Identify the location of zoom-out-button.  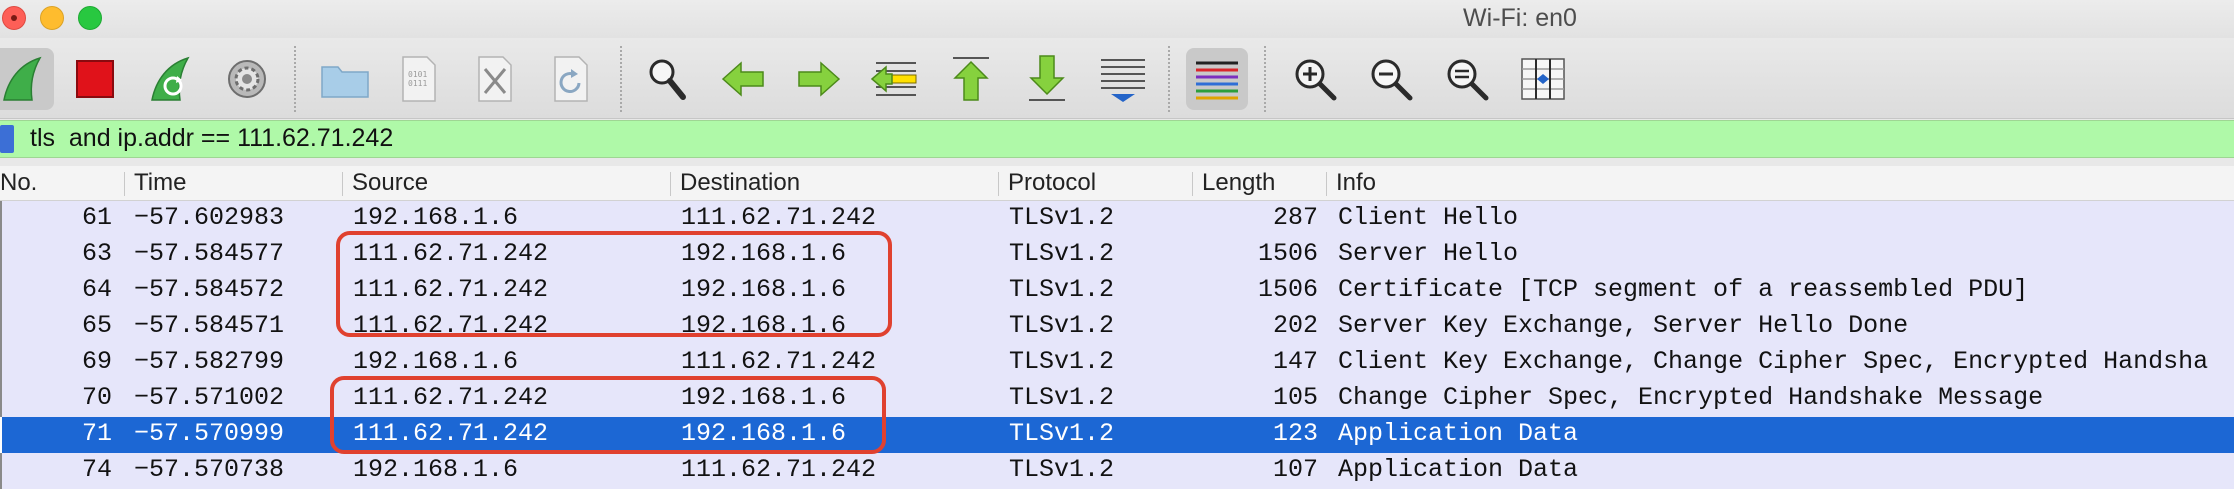
(1391, 79).